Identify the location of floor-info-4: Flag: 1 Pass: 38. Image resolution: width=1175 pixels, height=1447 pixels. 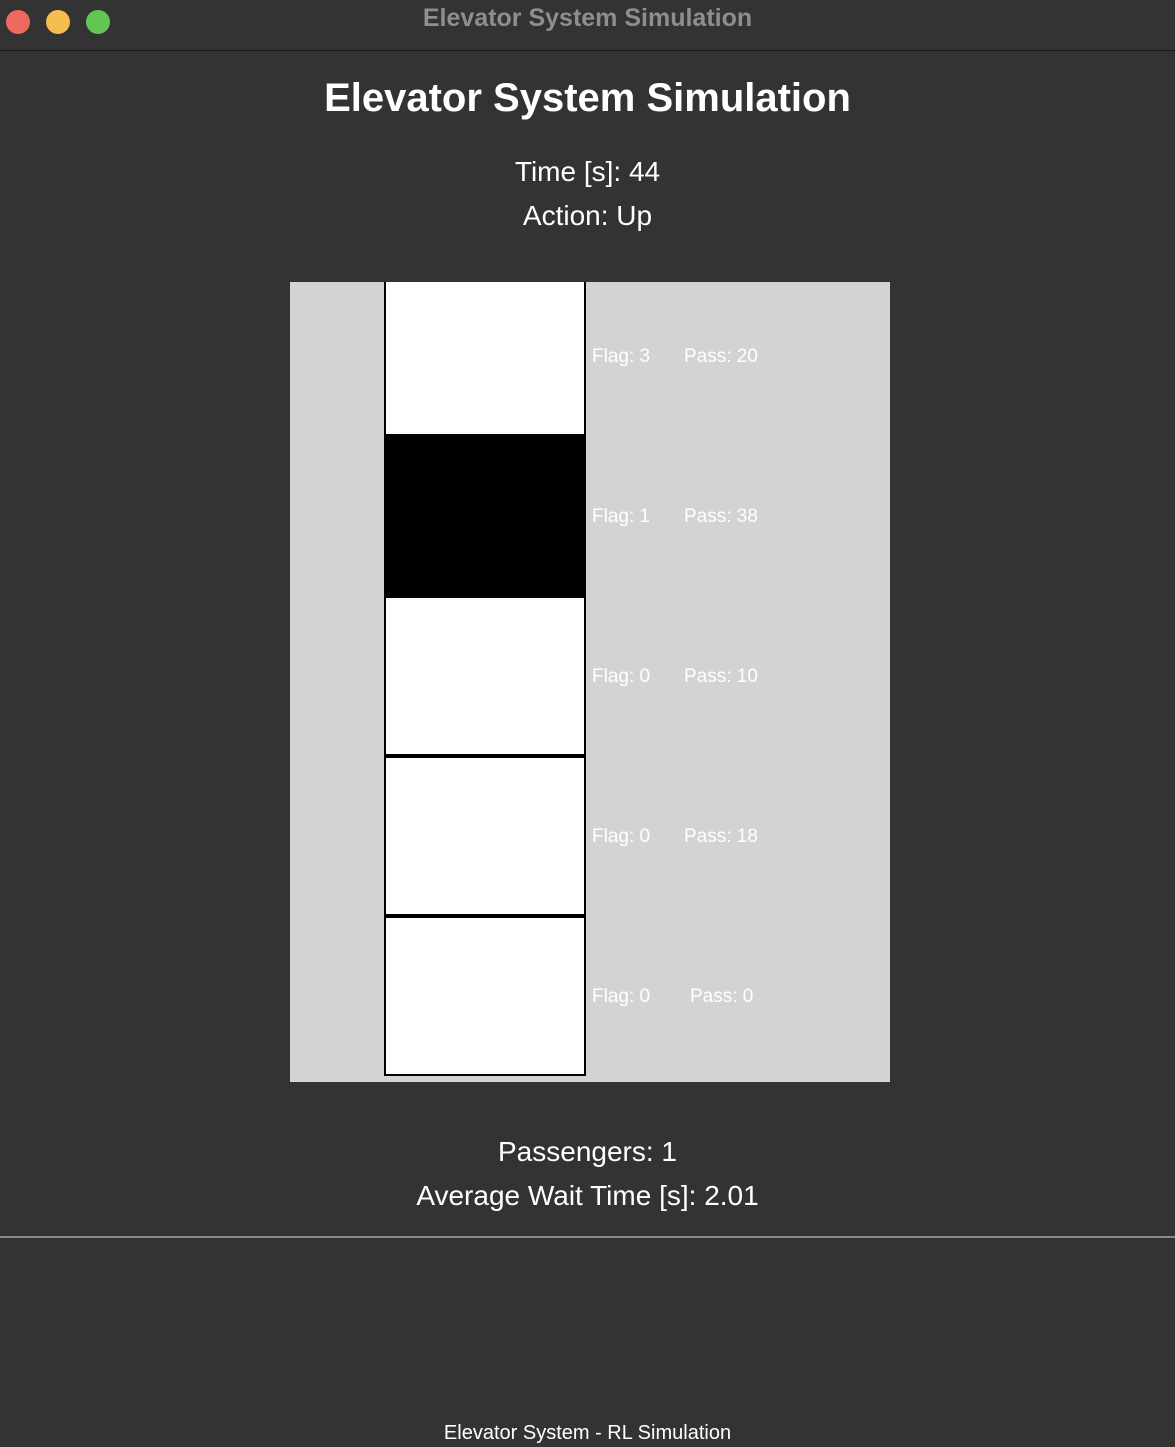
(737, 522).